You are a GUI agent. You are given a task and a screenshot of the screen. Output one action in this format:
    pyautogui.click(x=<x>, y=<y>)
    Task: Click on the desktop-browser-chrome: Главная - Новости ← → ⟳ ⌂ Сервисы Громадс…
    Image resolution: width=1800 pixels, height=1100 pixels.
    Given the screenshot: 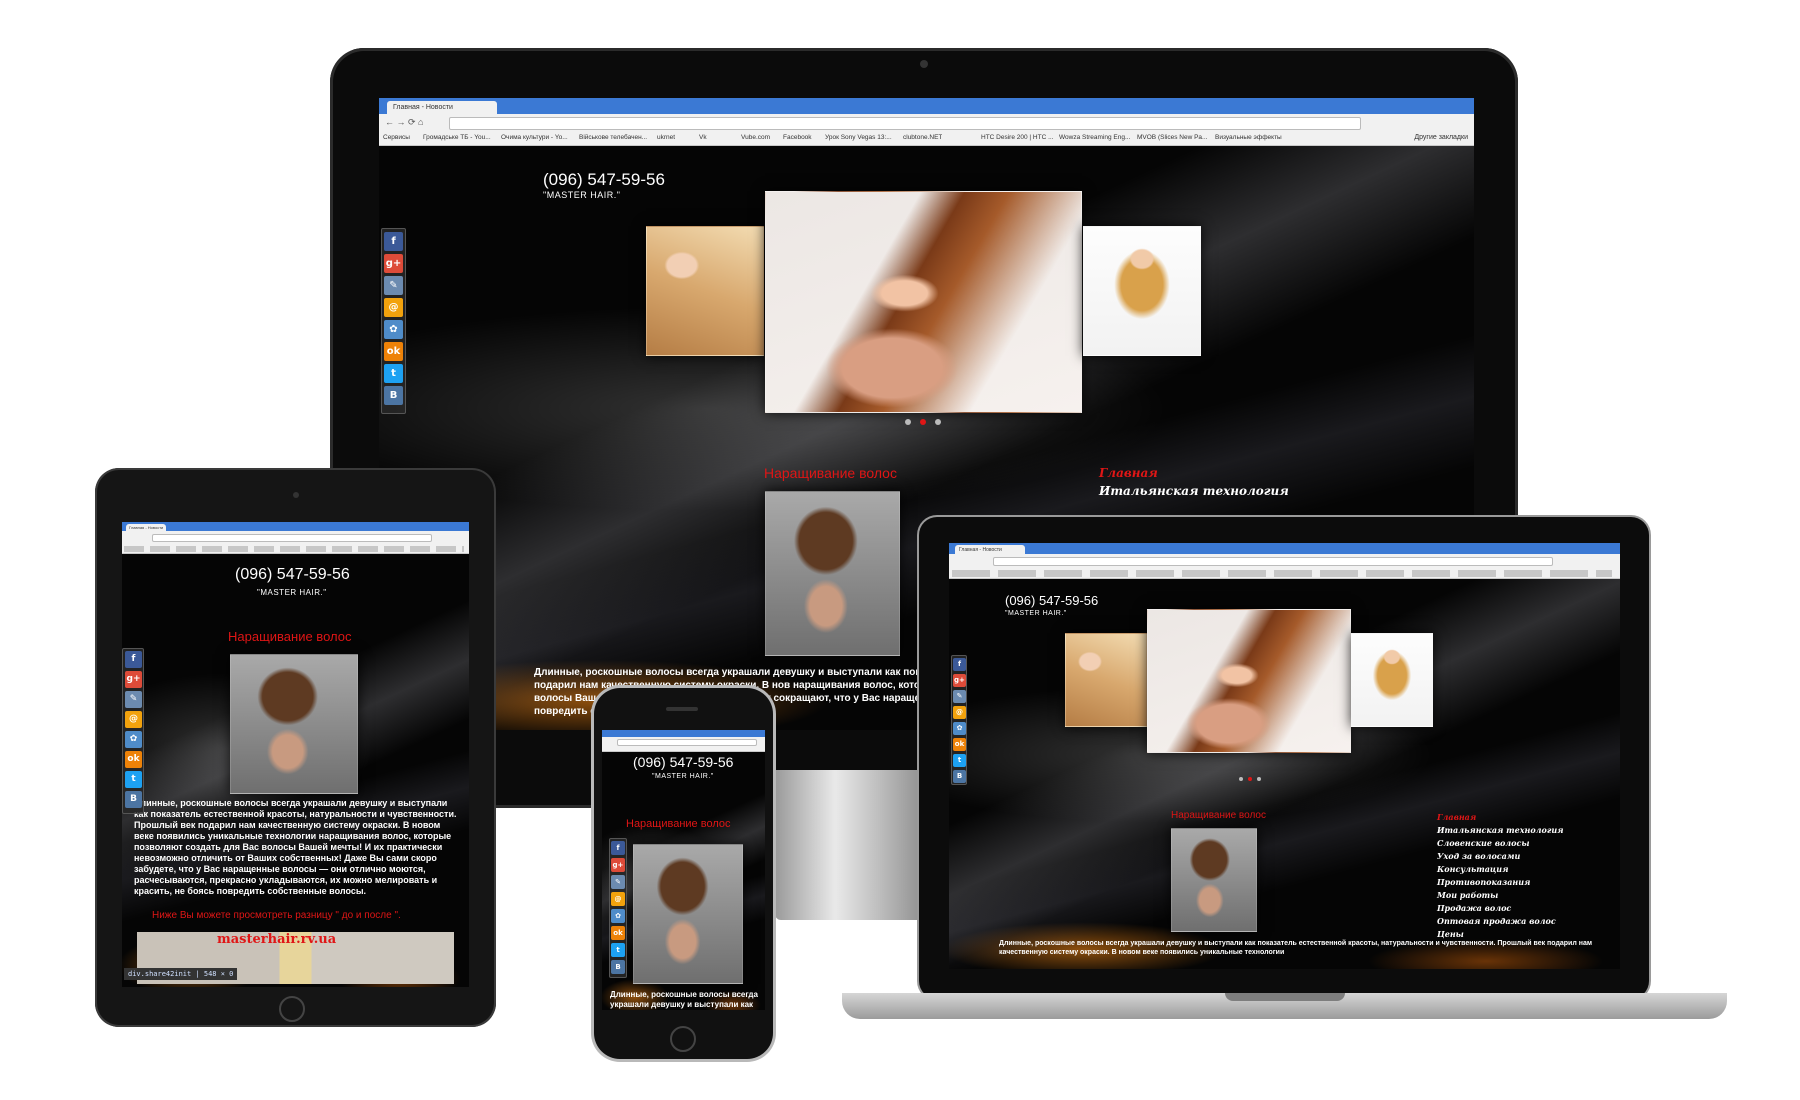 What is the action you would take?
    pyautogui.click(x=926, y=122)
    